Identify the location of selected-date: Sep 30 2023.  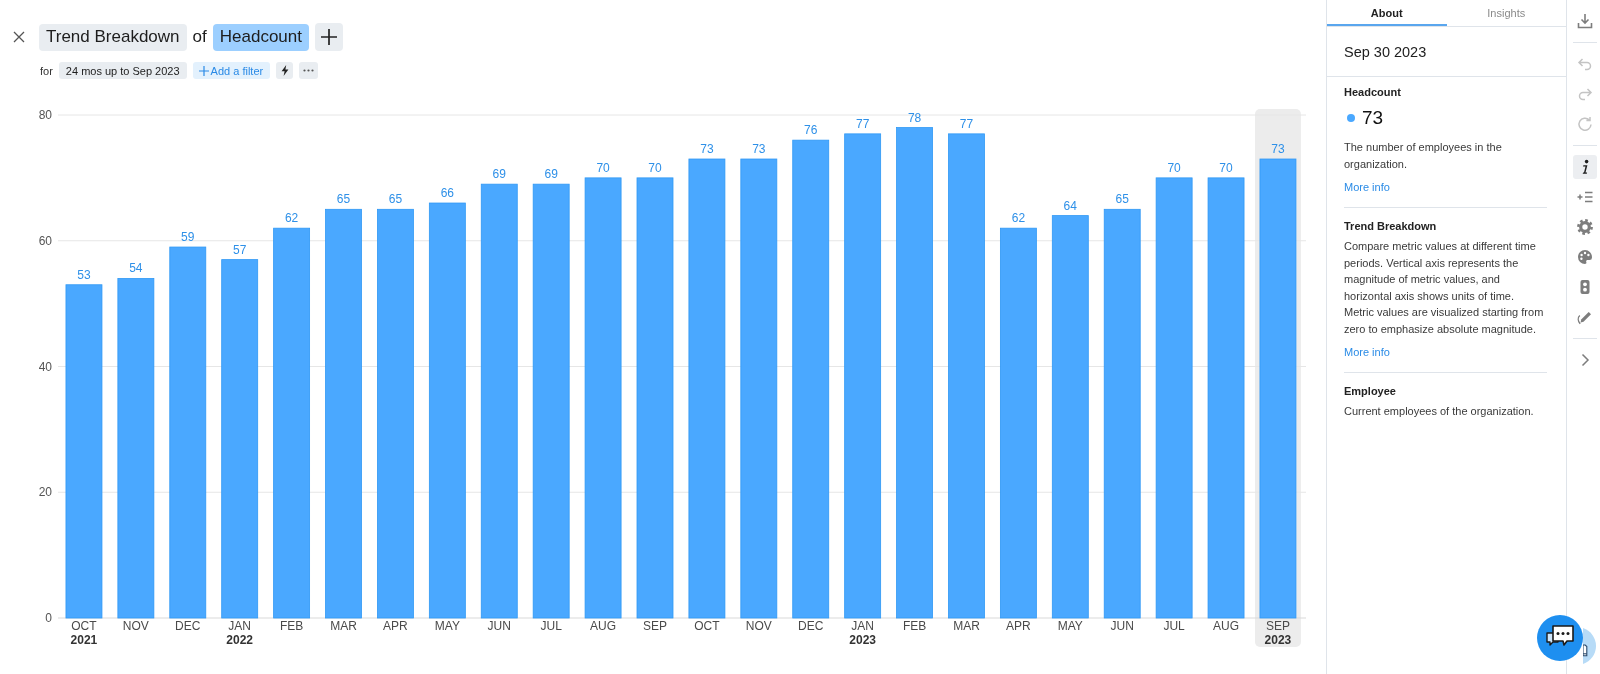
(1446, 52).